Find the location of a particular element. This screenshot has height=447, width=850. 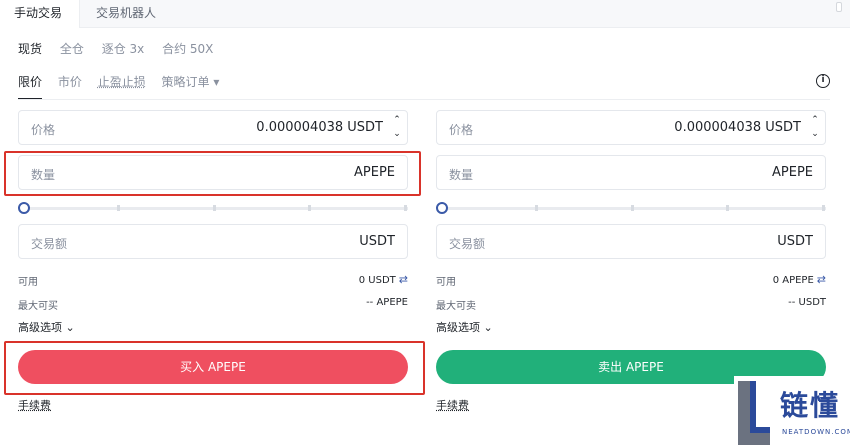

sell-fee-label: 手续费 is located at coordinates (452, 405).